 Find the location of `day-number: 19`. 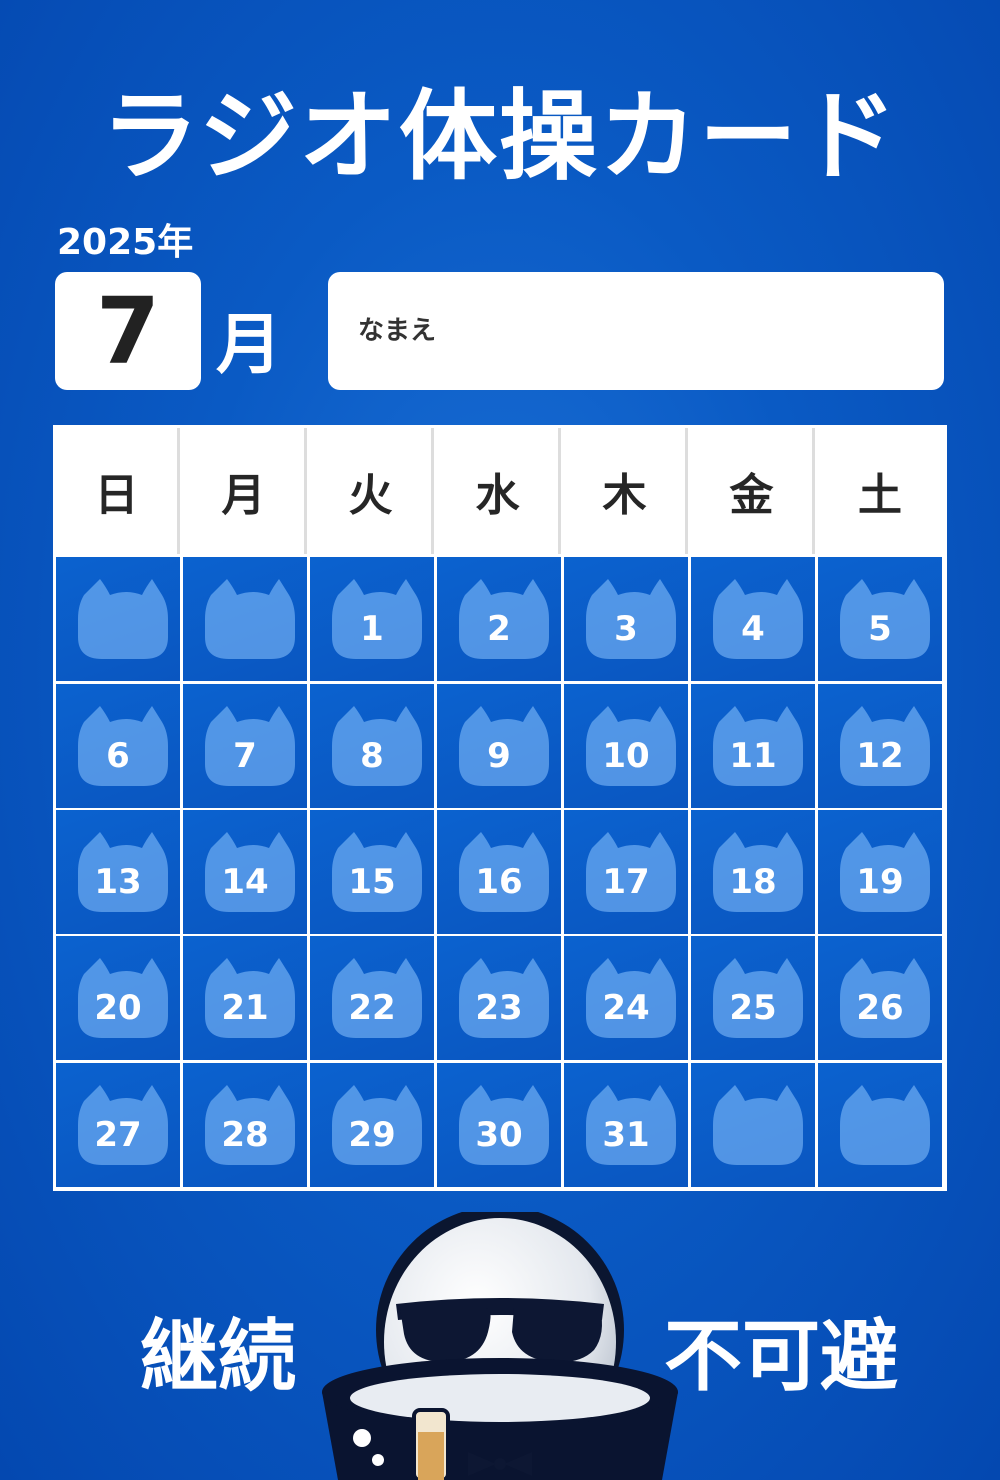

day-number: 19 is located at coordinates (880, 882).